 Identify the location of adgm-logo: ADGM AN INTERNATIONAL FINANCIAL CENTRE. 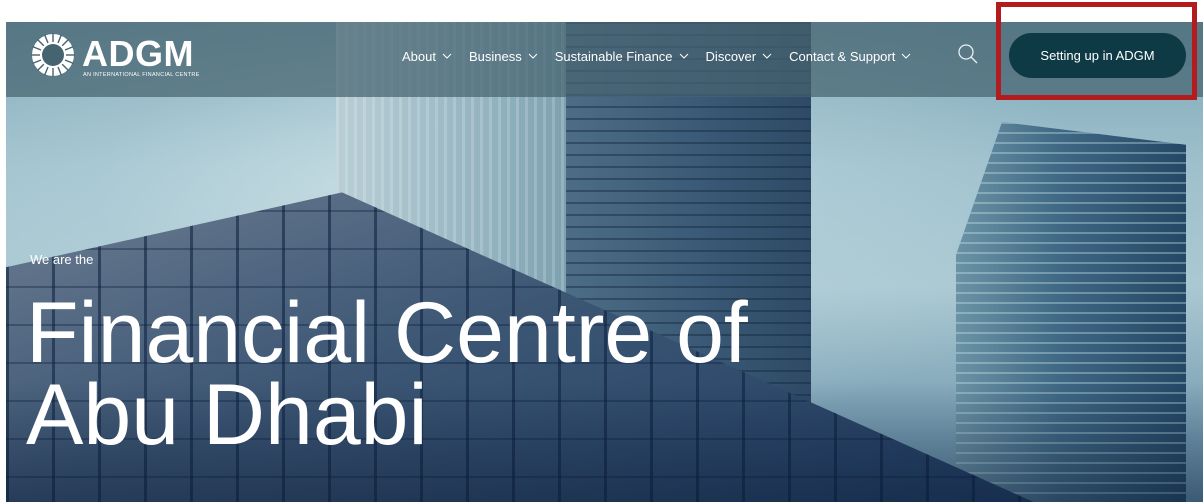
(125, 56).